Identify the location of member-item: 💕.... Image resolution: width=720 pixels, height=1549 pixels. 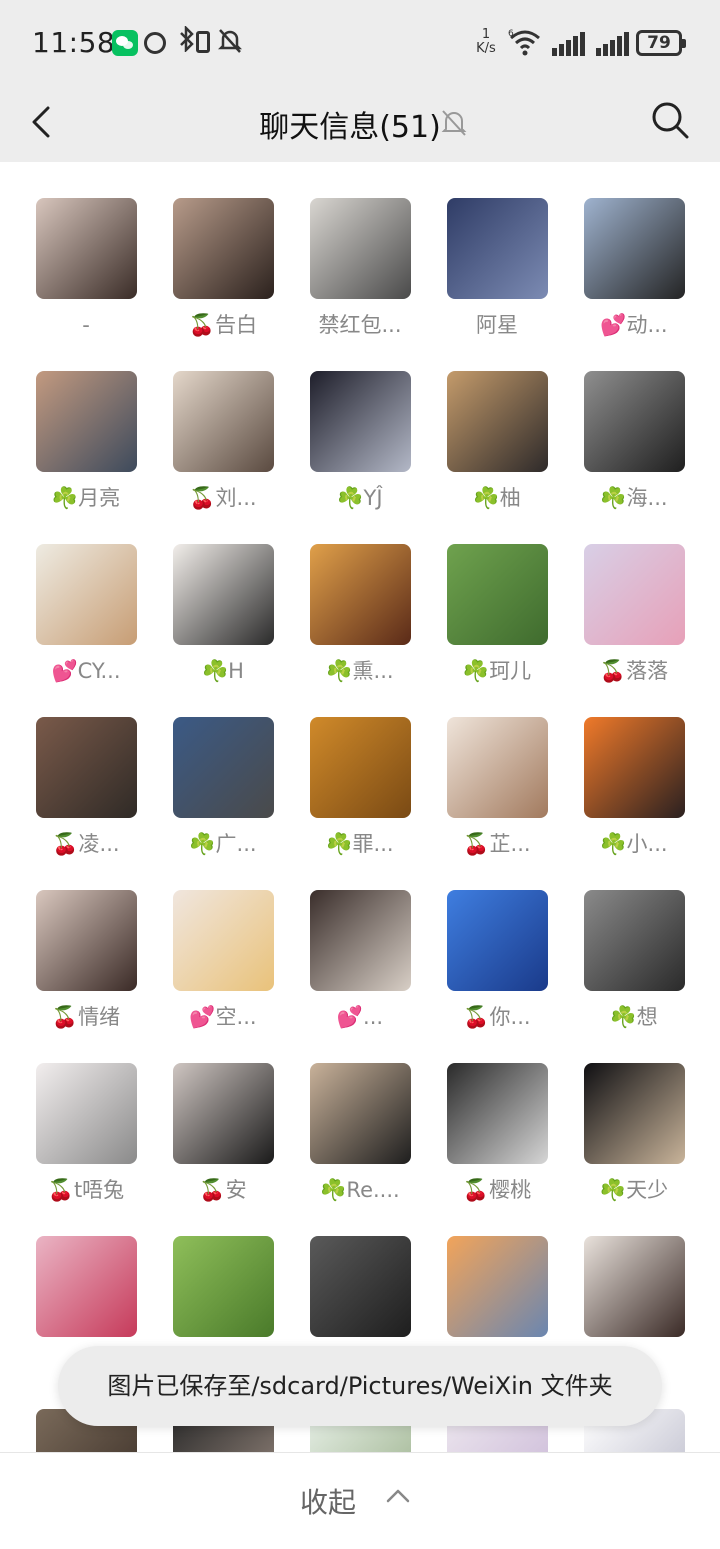
(360, 960).